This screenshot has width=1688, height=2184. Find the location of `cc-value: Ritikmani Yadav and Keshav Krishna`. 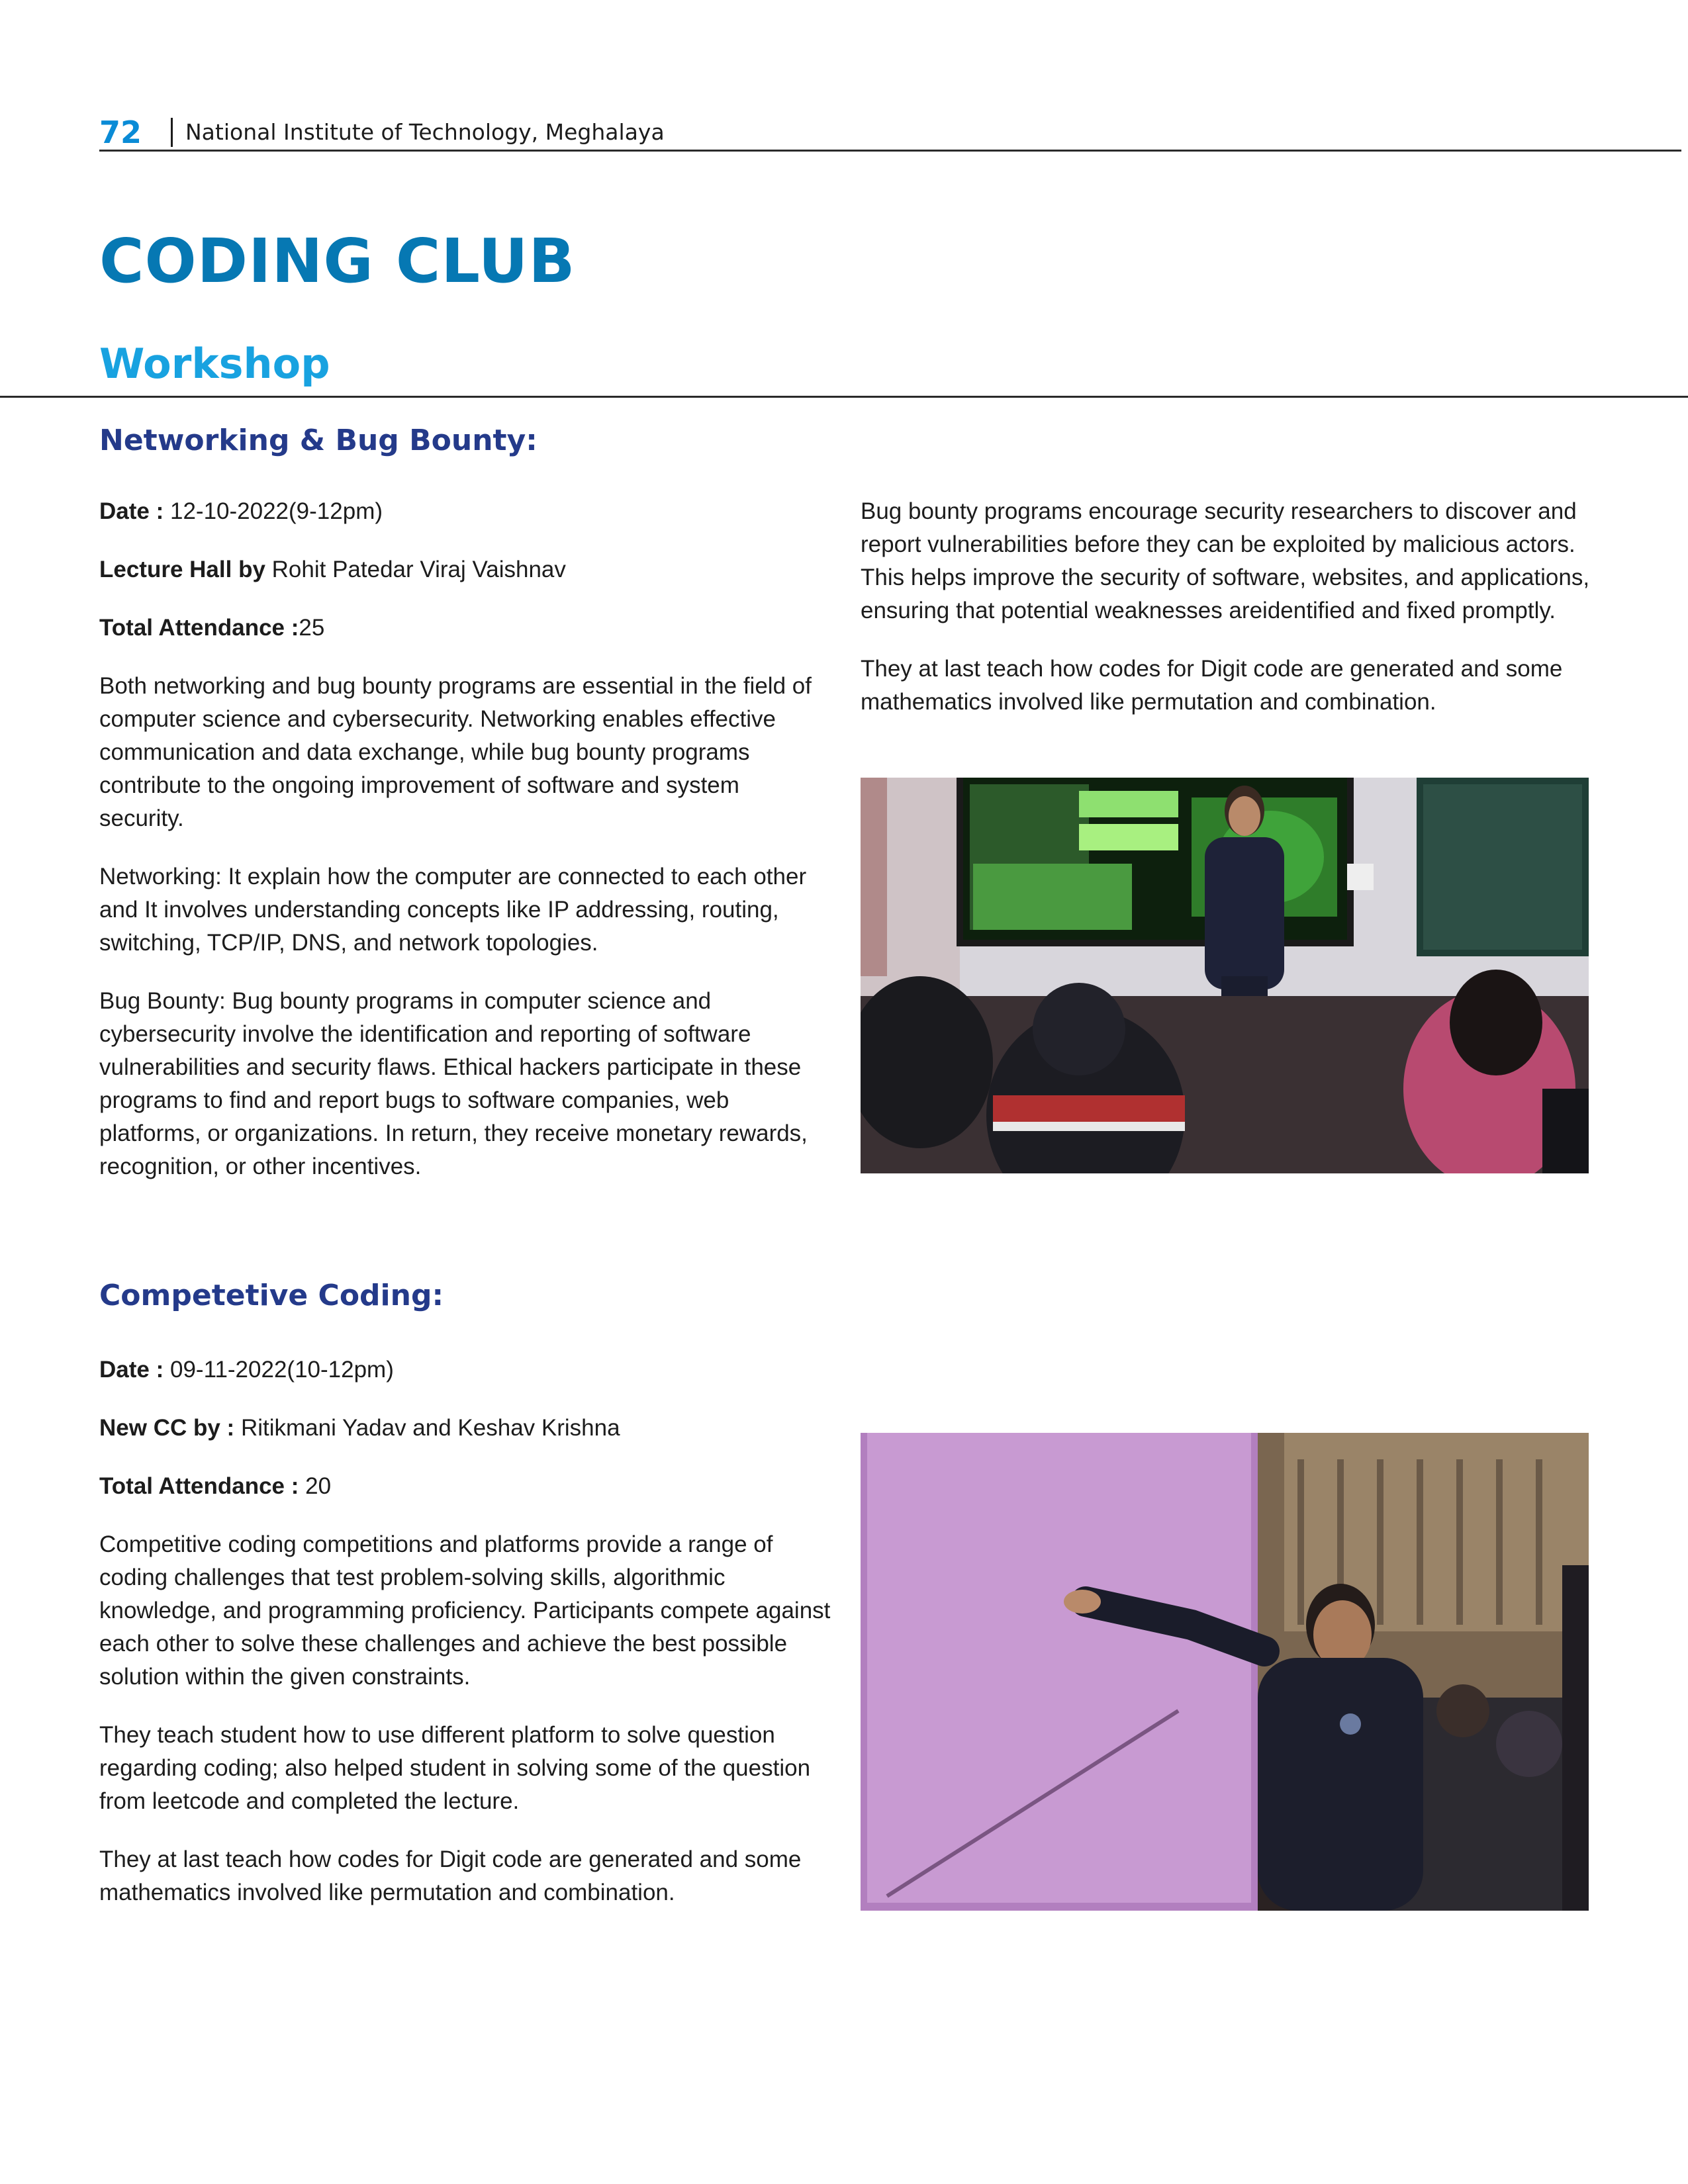

cc-value: Ritikmani Yadav and Keshav Krishna is located at coordinates (430, 1428).